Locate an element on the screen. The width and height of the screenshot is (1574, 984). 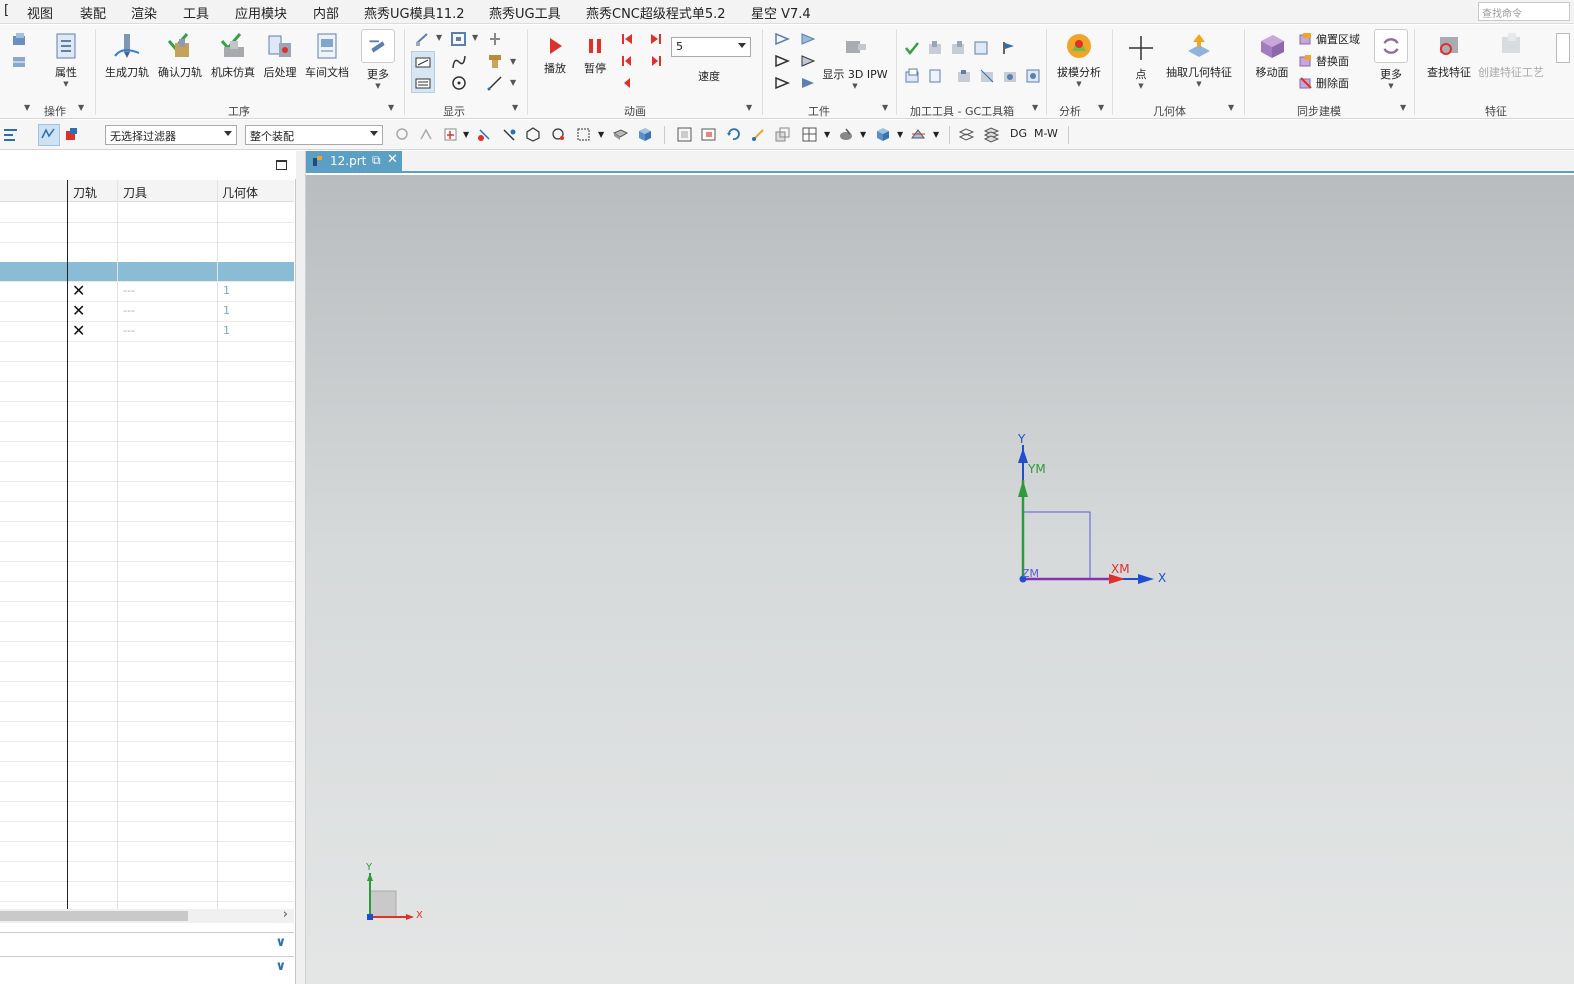
menu-xingkong: 星空 V7.4 is located at coordinates (781, 12).